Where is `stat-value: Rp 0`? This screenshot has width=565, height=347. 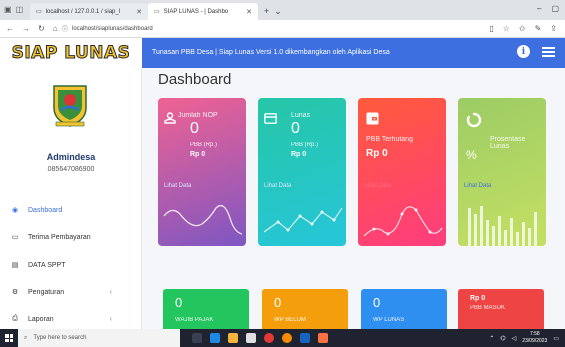 stat-value: Rp 0 is located at coordinates (478, 298).